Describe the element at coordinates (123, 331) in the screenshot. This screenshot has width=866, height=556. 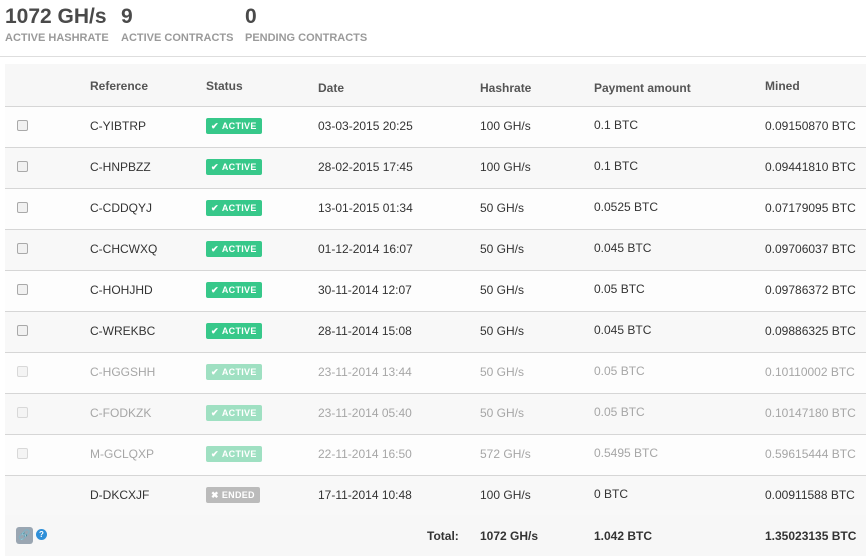
I see `cell-reference: C-WREKBC` at that location.